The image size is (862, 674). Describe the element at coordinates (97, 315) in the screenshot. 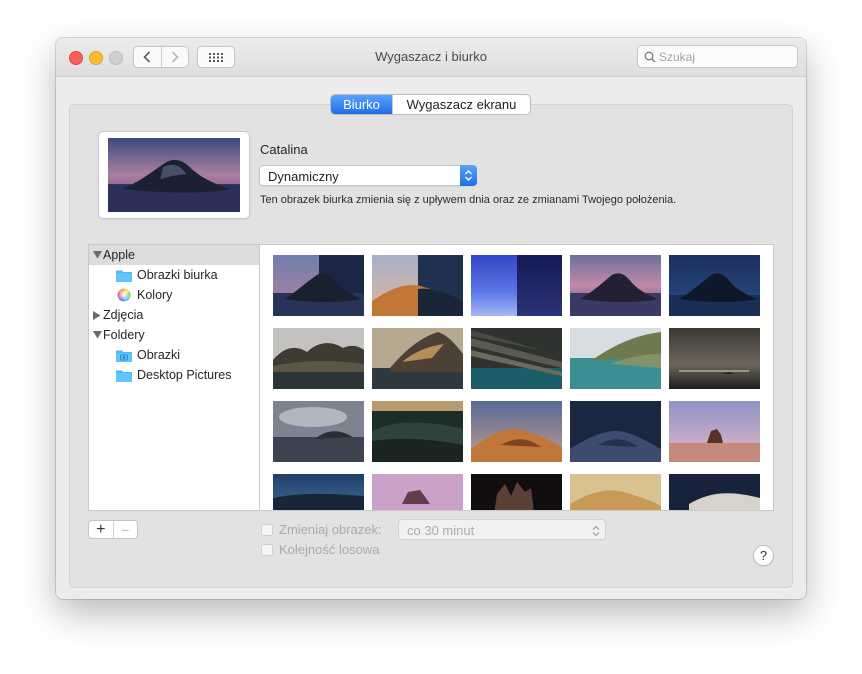

I see `disclosure-right-icon` at that location.